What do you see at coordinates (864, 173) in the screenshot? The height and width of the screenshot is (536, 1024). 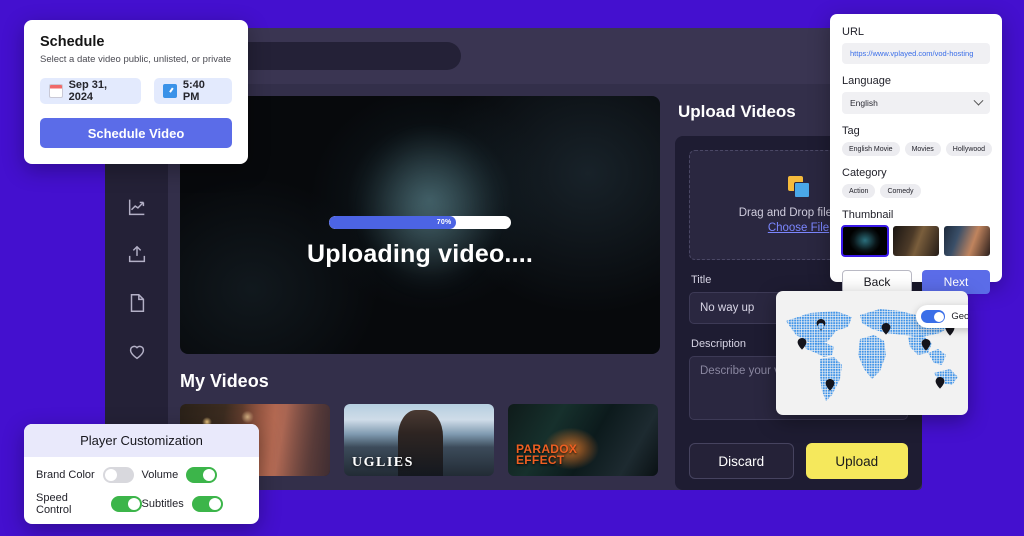 I see `category-label: Category` at bounding box center [864, 173].